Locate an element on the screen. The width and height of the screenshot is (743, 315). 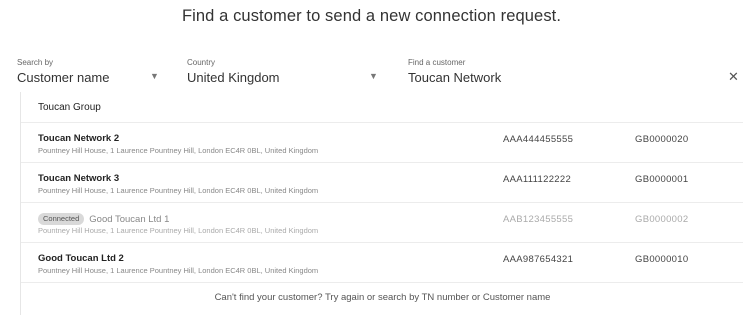
find-customer-input: Toucan Network is located at coordinates (573, 78).